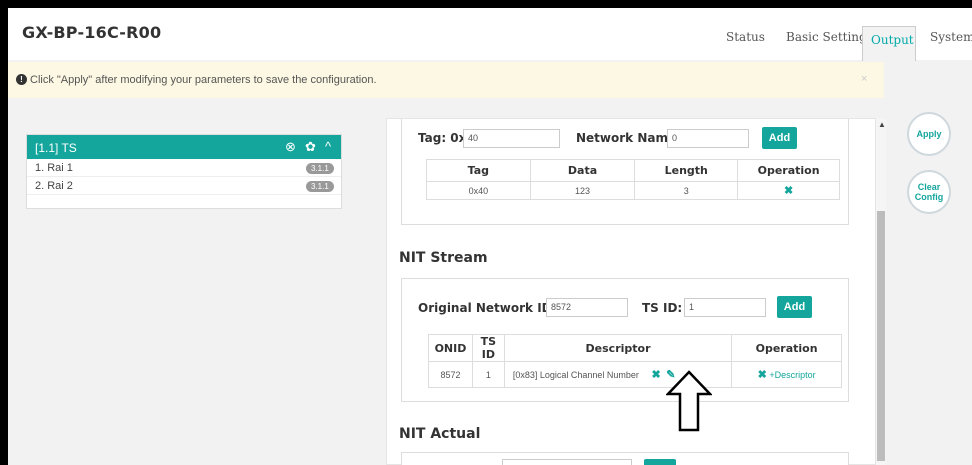  Describe the element at coordinates (487, 308) in the screenshot. I see `onid-label: Original Network ID:` at that location.